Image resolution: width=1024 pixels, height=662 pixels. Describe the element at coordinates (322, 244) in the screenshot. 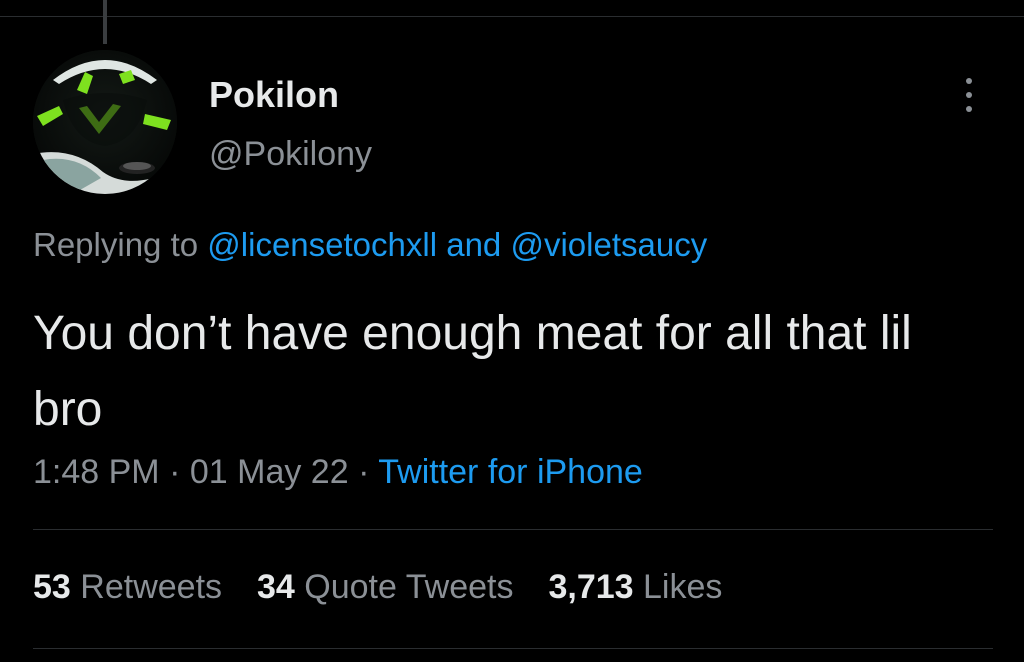

I see `reply-mention-link: @licensetochxll` at that location.